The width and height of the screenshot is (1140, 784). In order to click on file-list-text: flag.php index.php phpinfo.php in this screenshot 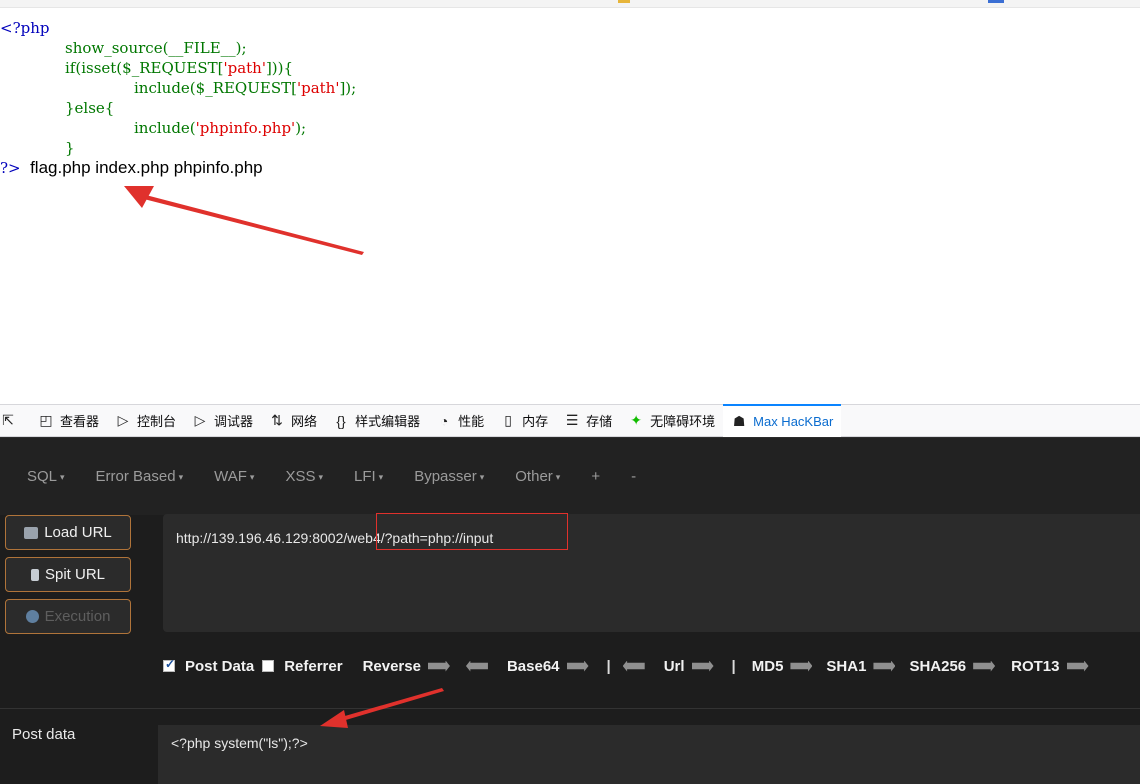, I will do `click(146, 167)`.